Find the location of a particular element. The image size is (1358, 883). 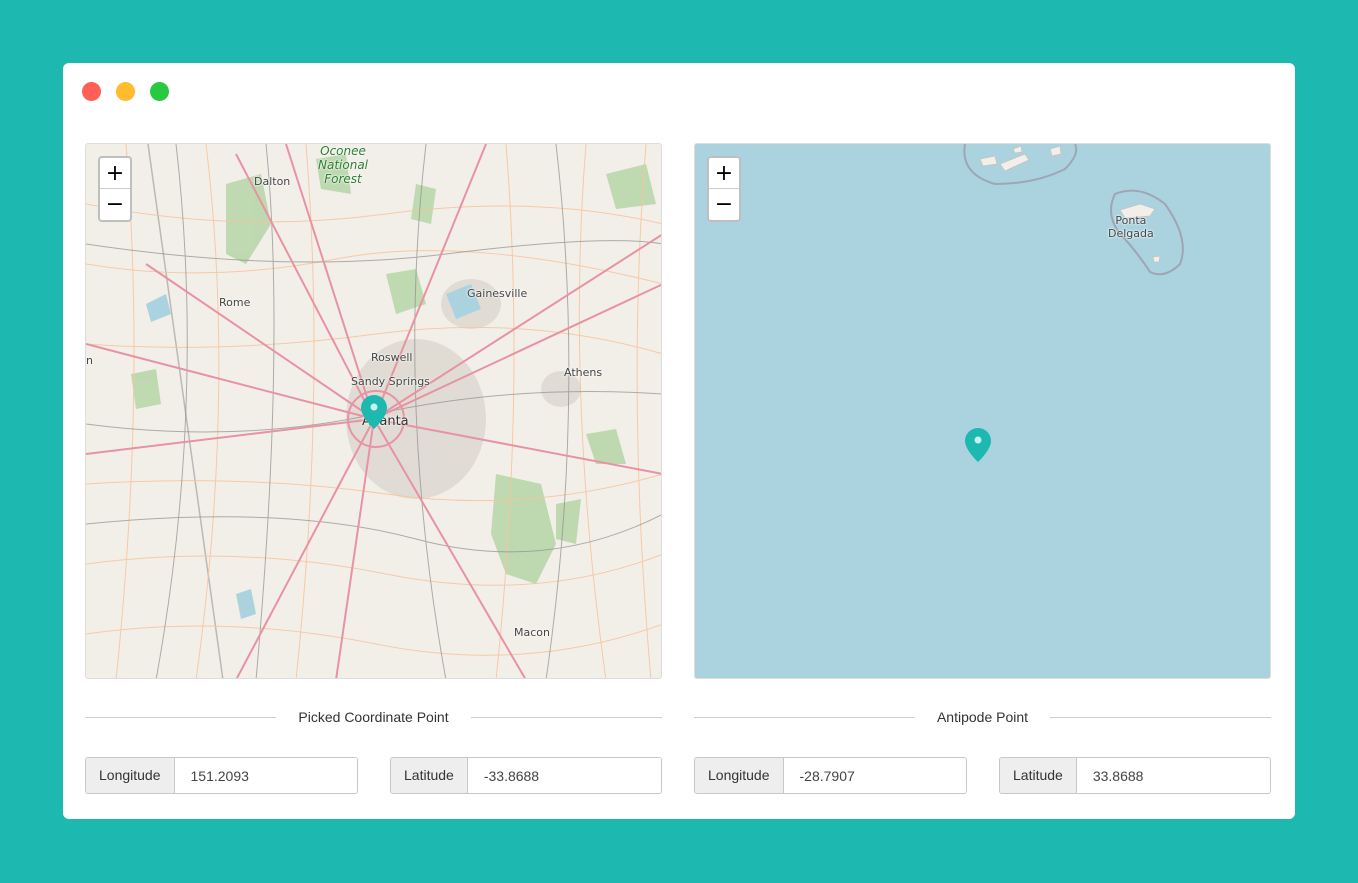

forest-label: Oconee National Forest is located at coordinates (343, 165).